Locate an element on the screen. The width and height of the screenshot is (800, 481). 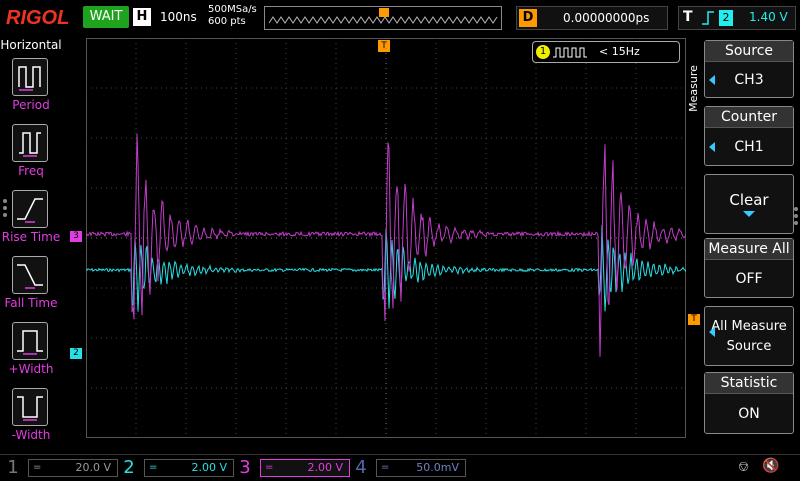
negative-width-icon is located at coordinates (30, 407).